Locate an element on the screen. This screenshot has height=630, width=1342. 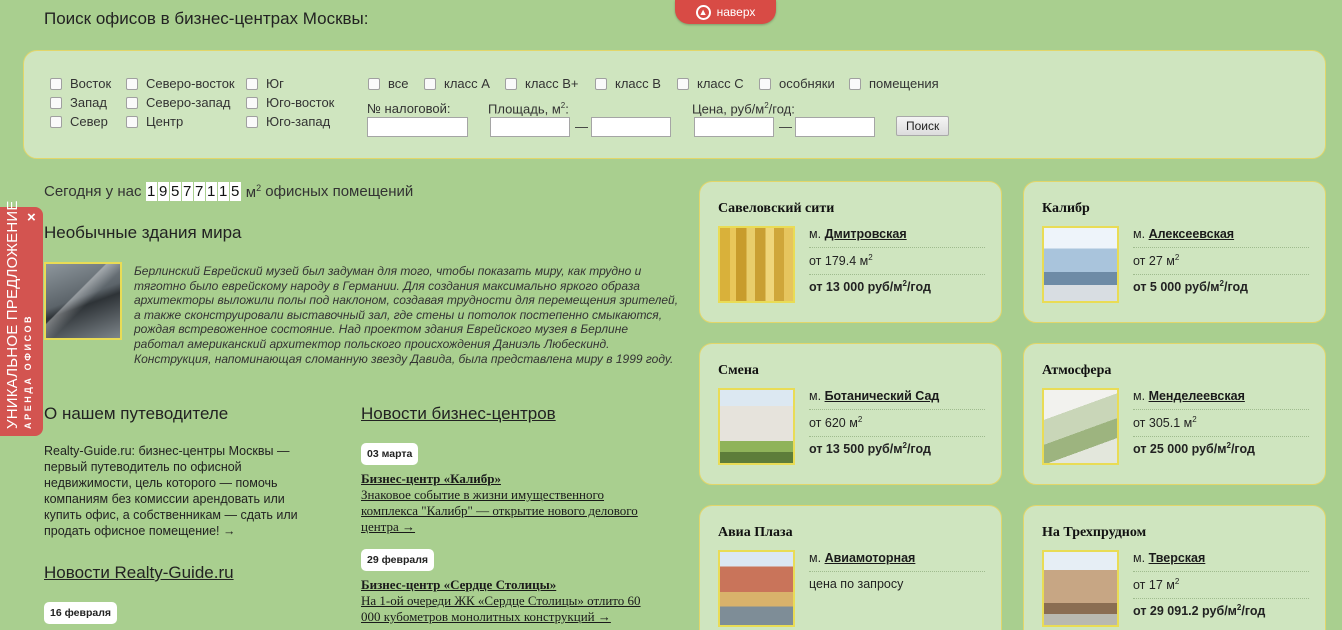
office-price-row: от 5 000 руб/м2/год is located at coordinates (1190, 287).